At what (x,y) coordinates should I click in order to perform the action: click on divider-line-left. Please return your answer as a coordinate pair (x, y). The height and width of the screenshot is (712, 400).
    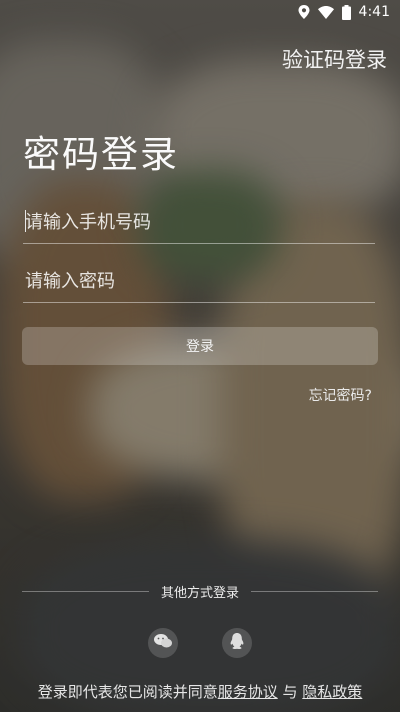
    Looking at the image, I should click on (85, 591).